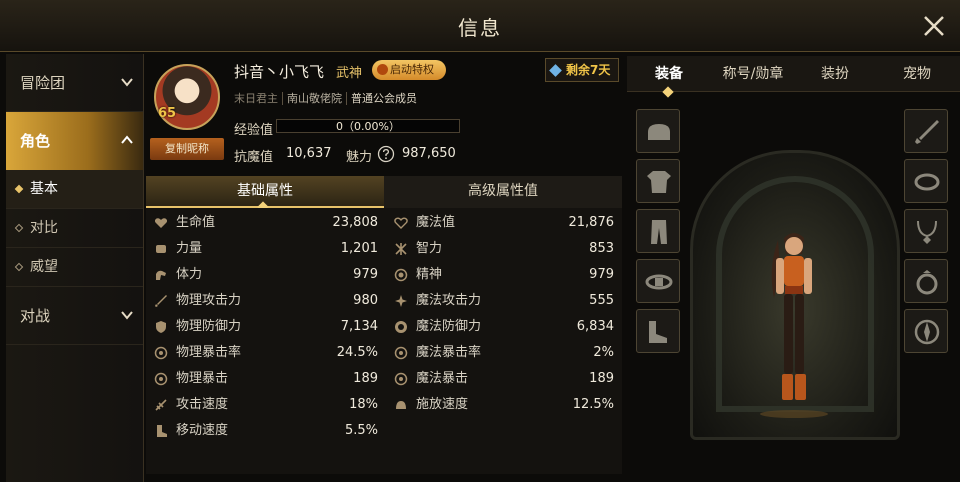 The image size is (960, 482). I want to click on character-tags: 末日君主 南山敬佬院 普通公会成员, so click(327, 98).